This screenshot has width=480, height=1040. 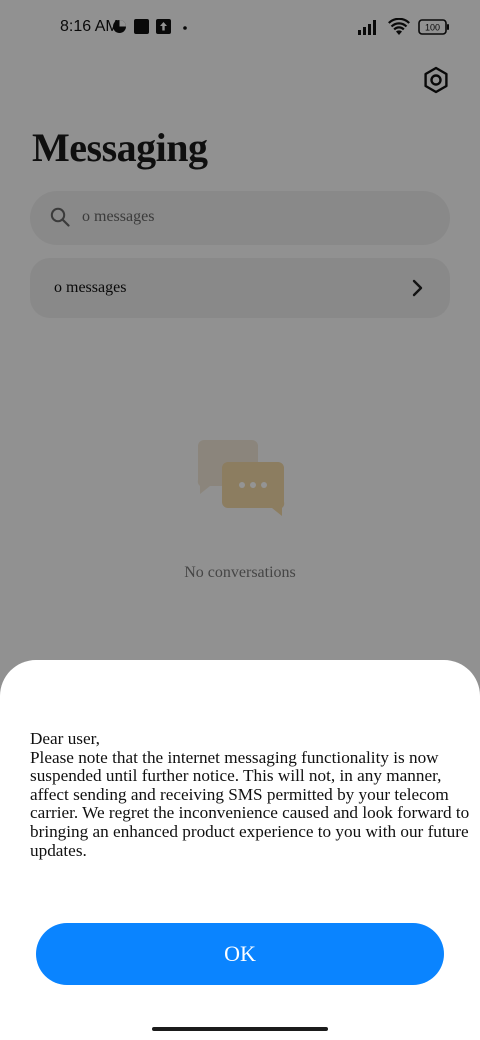 I want to click on home-indicator, so click(x=240, y=1029).